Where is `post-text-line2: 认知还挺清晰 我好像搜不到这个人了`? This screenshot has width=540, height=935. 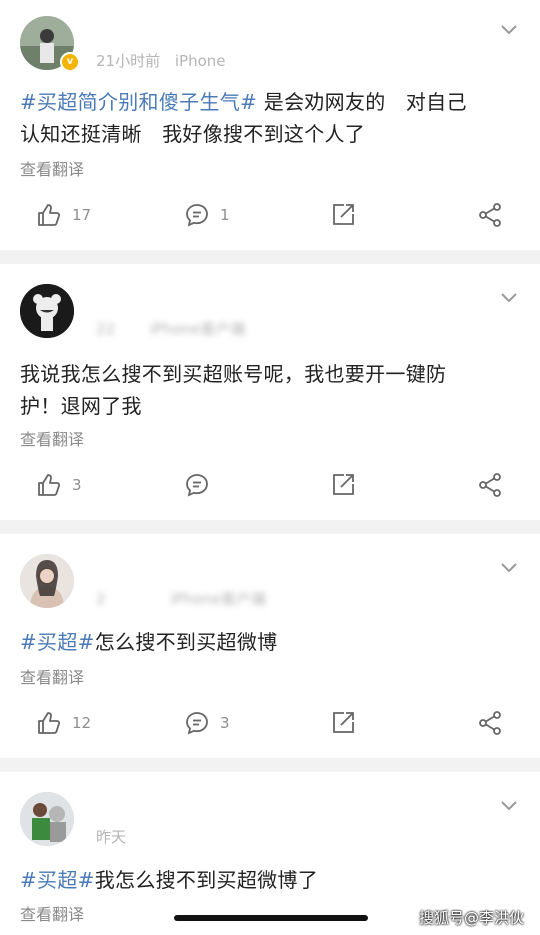 post-text-line2: 认知还挺清晰 我好像搜不到这个人了 is located at coordinates (193, 134).